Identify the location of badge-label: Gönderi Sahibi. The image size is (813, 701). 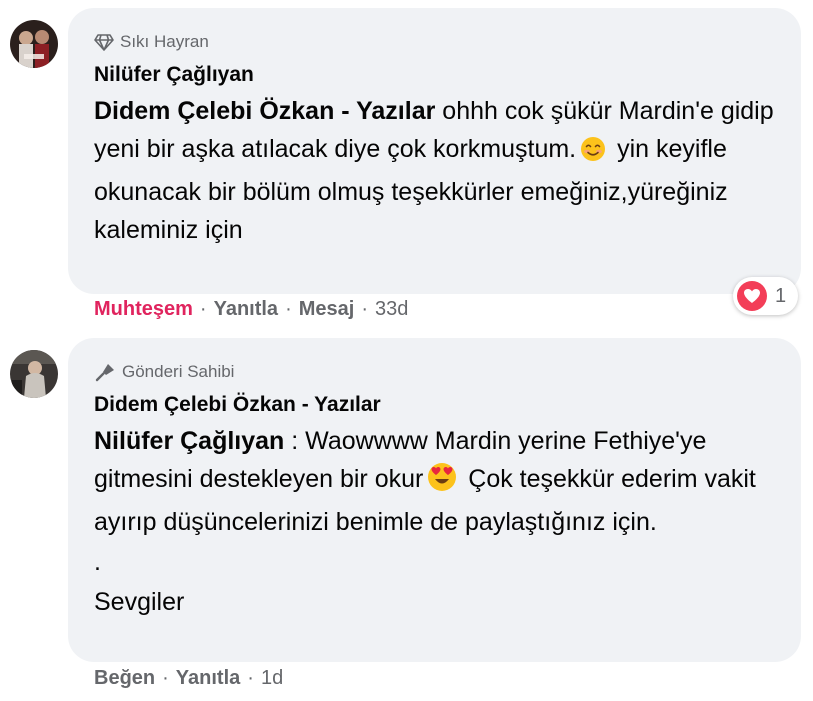
(178, 371).